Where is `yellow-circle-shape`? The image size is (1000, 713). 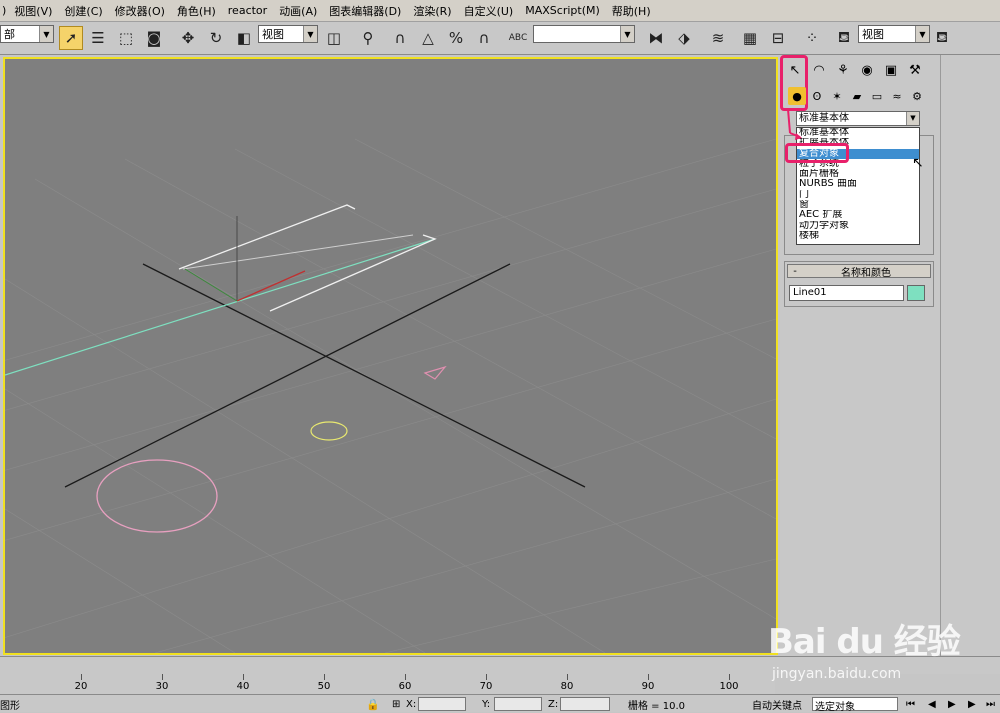 yellow-circle-shape is located at coordinates (329, 431).